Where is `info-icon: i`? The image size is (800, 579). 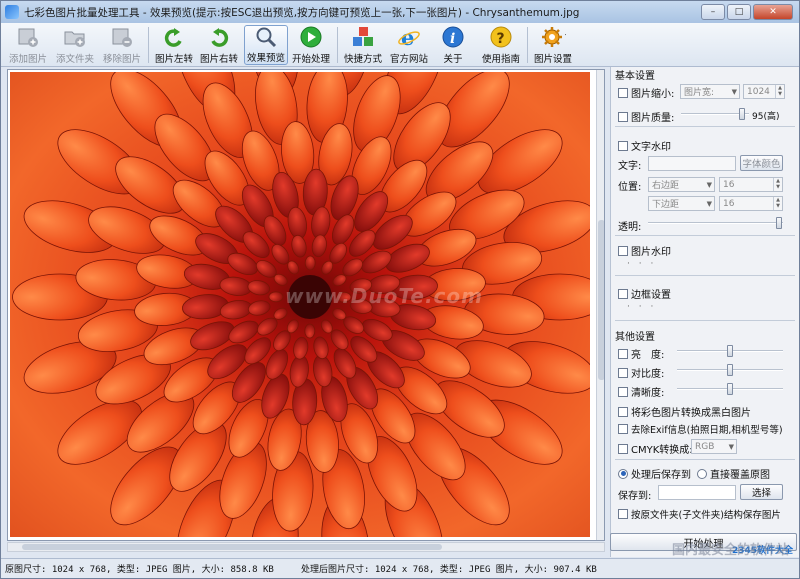
info-icon: i is located at coordinates (453, 37).